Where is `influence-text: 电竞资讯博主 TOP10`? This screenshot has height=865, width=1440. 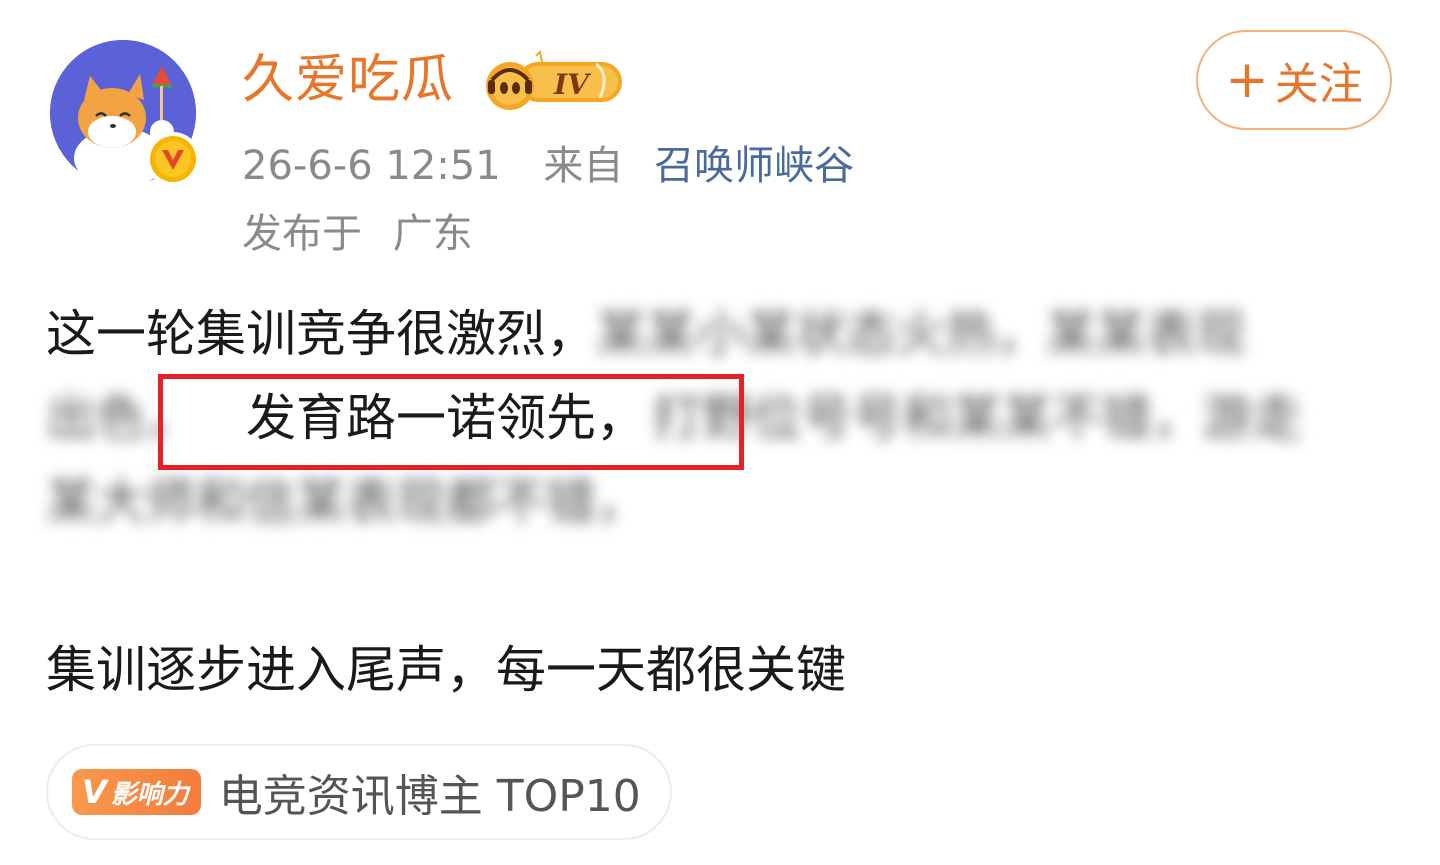
influence-text: 电竞资讯博主 TOP10 is located at coordinates (429, 796).